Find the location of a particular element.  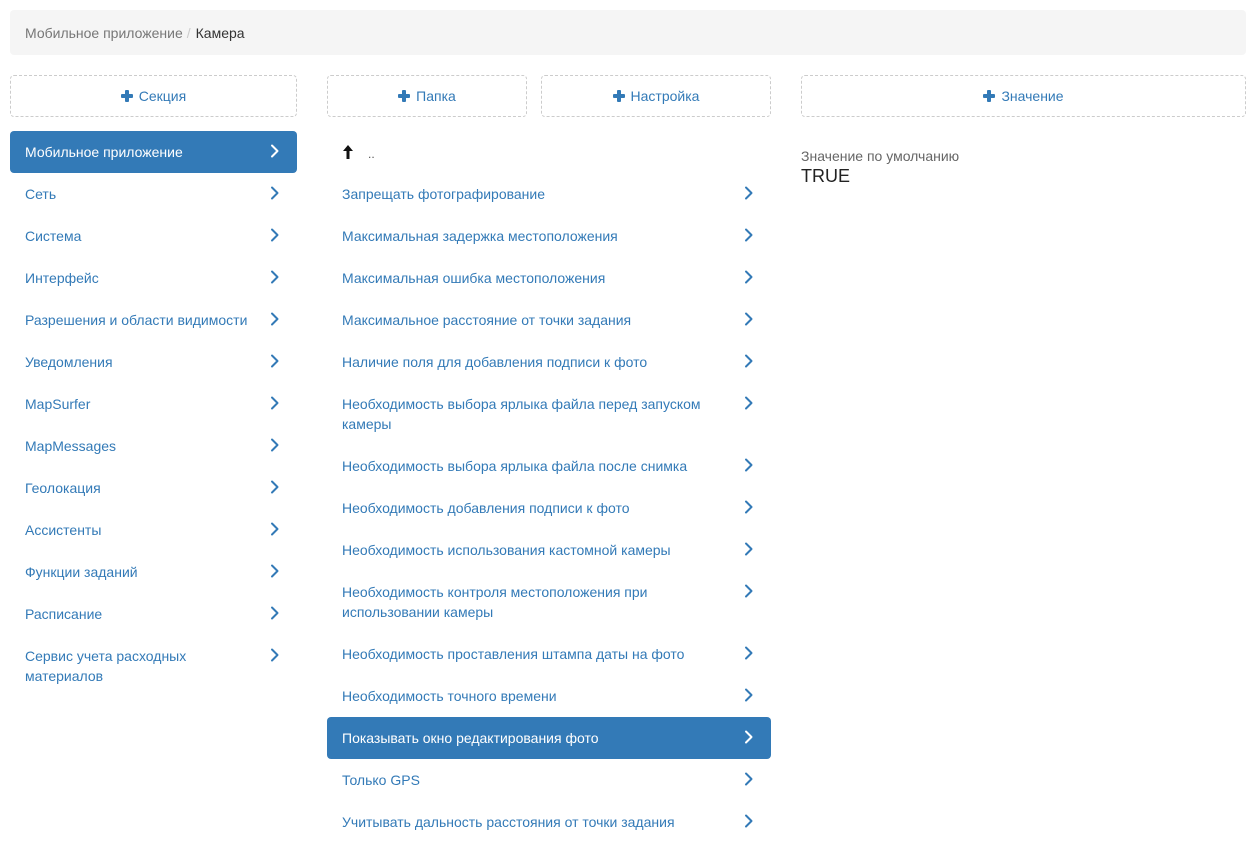

section-item: MapSurfer is located at coordinates (153, 404).